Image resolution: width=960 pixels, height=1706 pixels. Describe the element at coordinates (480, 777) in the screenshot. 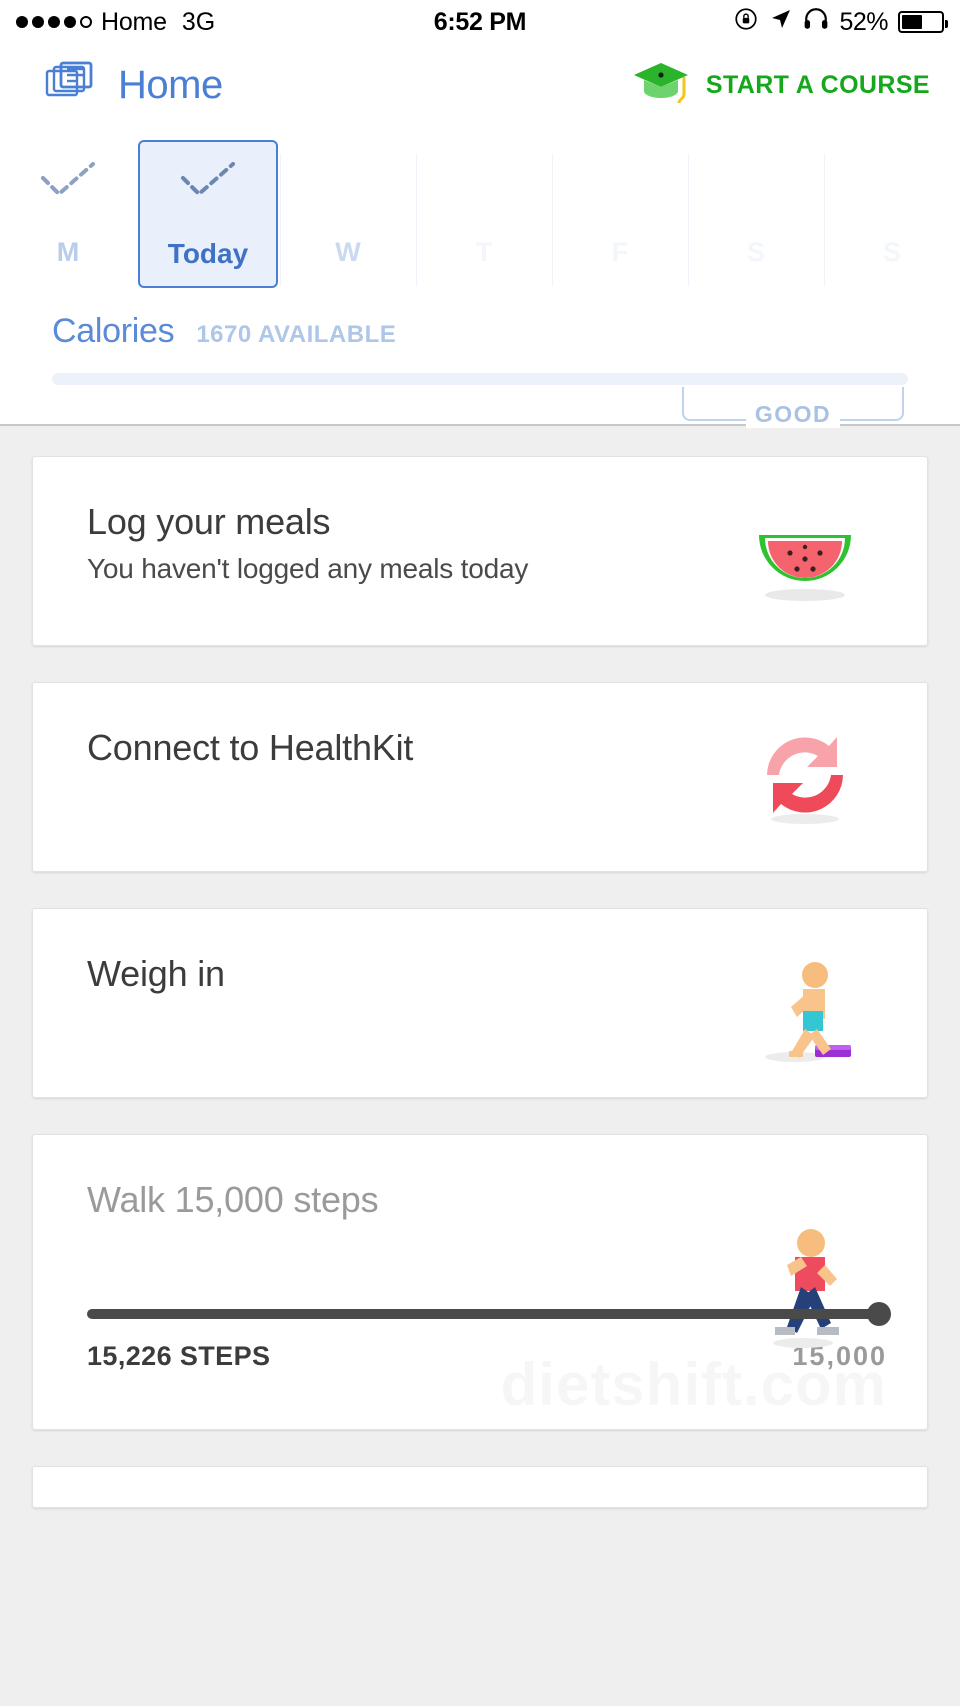

I see `card-connect-healthkit: Connect to HealthKit` at that location.